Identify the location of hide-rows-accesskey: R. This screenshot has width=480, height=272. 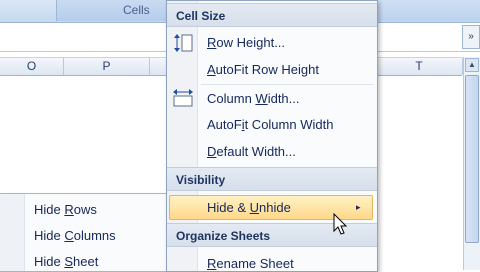
(69, 209).